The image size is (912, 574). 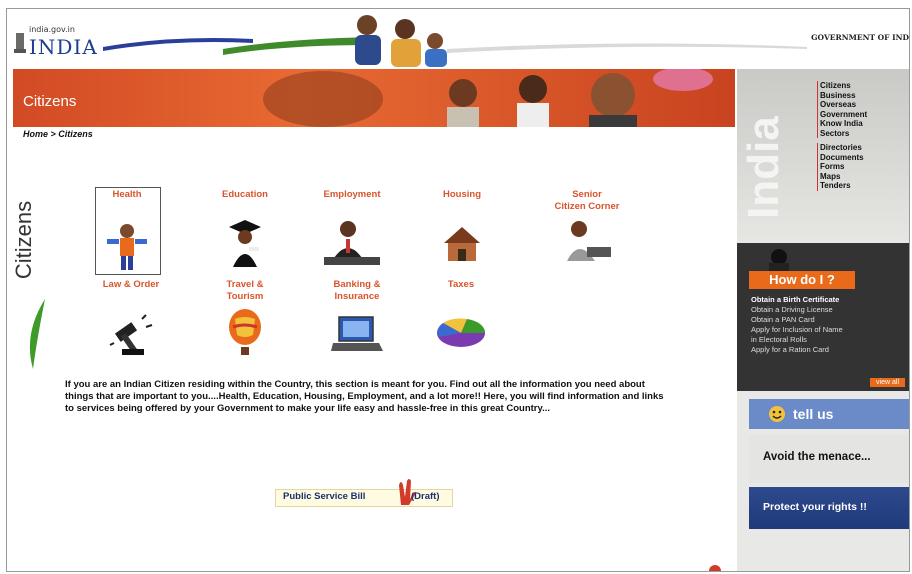 I want to click on category-employment: Employment, so click(x=352, y=228).